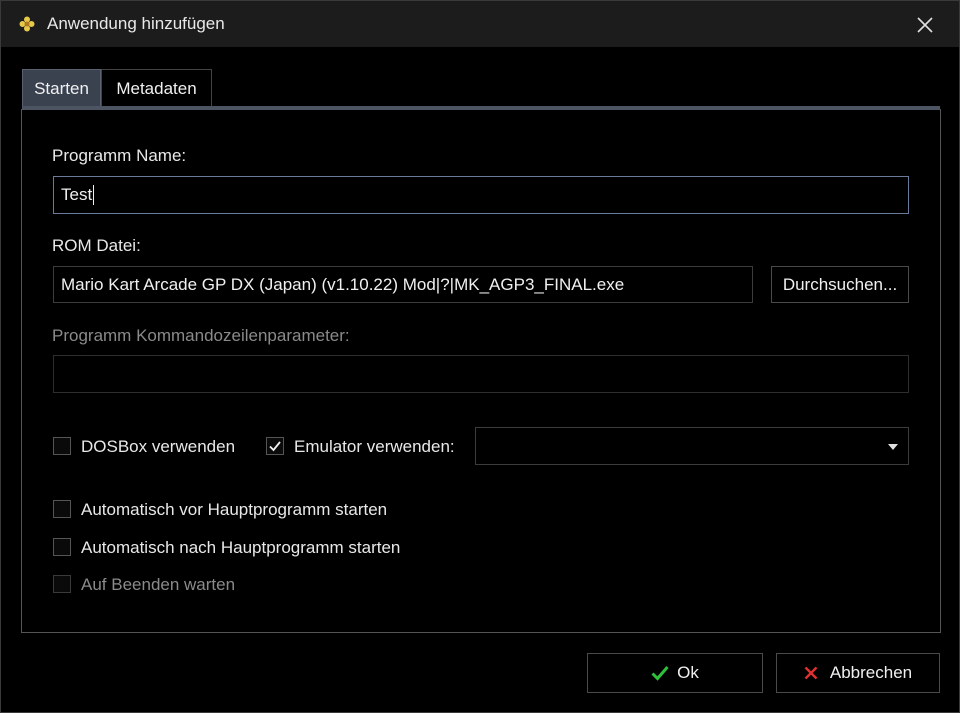 This screenshot has width=960, height=713. Describe the element at coordinates (241, 547) in the screenshot. I see `auto-after-label: Automatisch nach Hauptprogramm starten` at that location.